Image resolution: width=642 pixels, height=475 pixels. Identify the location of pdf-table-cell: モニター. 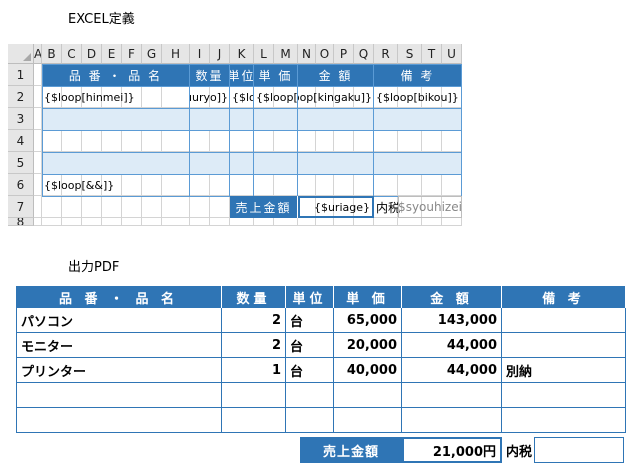
(119, 345).